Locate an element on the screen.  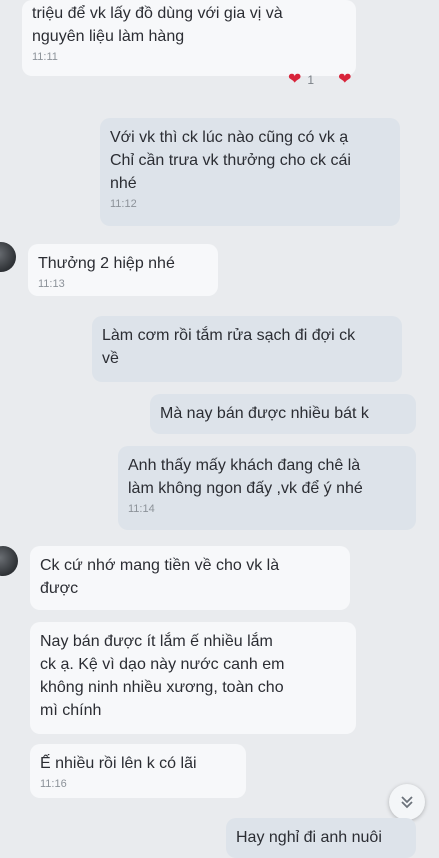
double-chevron-down-icon is located at coordinates (407, 802).